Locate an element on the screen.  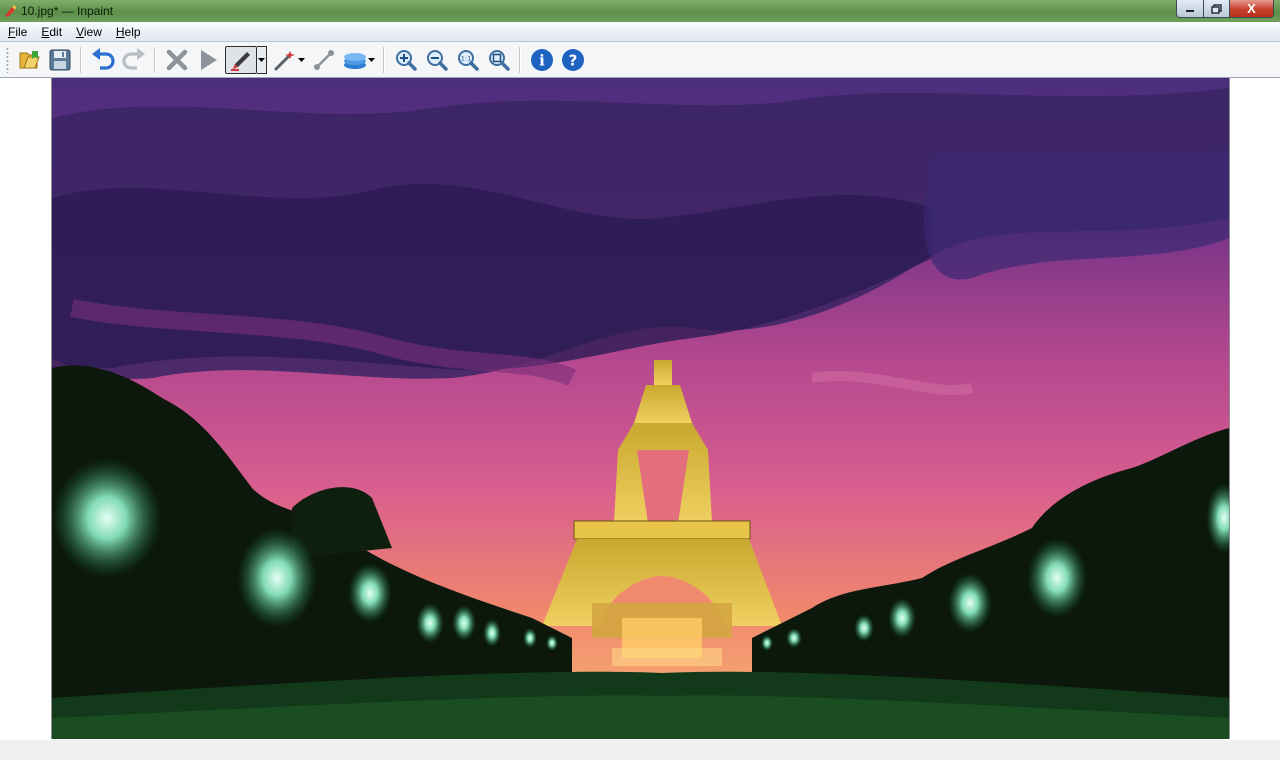
guide-line-button is located at coordinates (323, 59).